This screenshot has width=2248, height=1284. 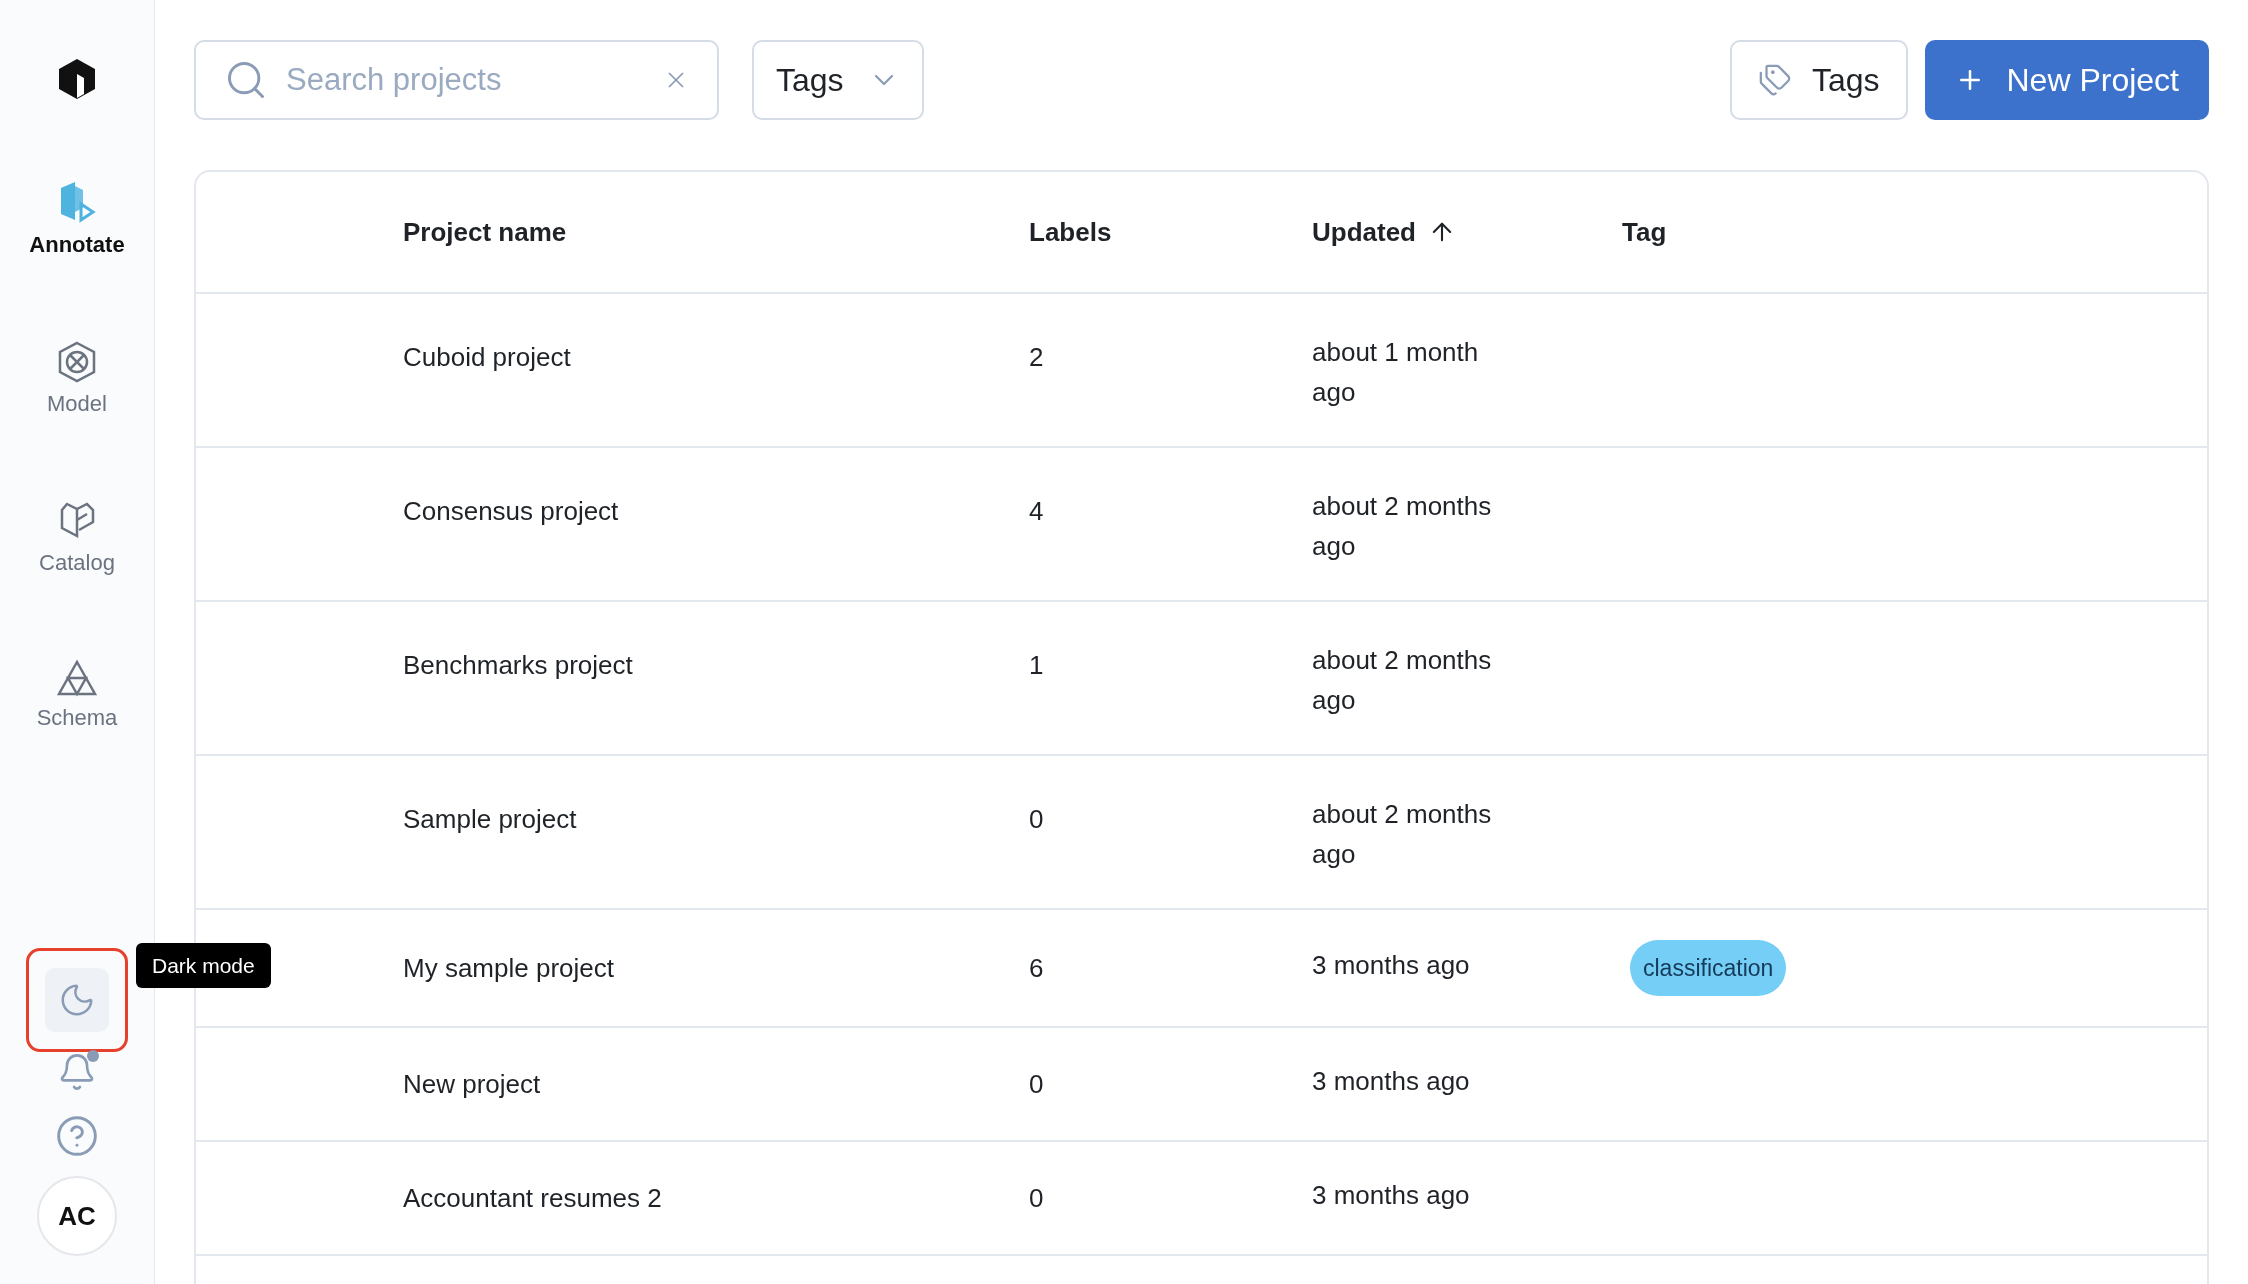 What do you see at coordinates (1070, 232) in the screenshot?
I see `column-header: Labels` at bounding box center [1070, 232].